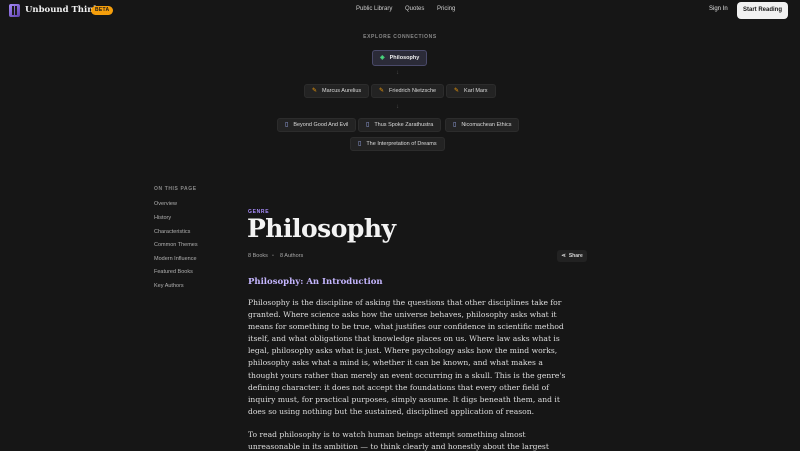  I want to click on author-node-friedrich-nietzsche: ✎ Friedrich Nietzsche, so click(408, 91).